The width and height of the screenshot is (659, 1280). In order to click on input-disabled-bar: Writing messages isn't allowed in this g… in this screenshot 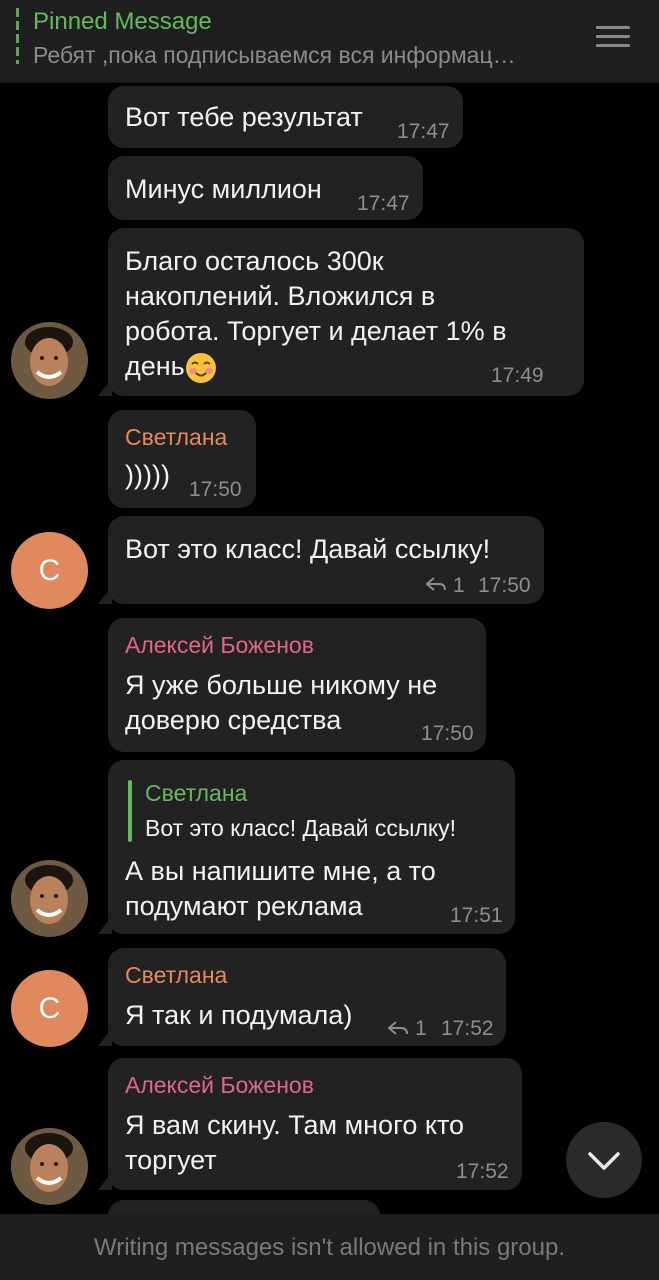, I will do `click(329, 1247)`.